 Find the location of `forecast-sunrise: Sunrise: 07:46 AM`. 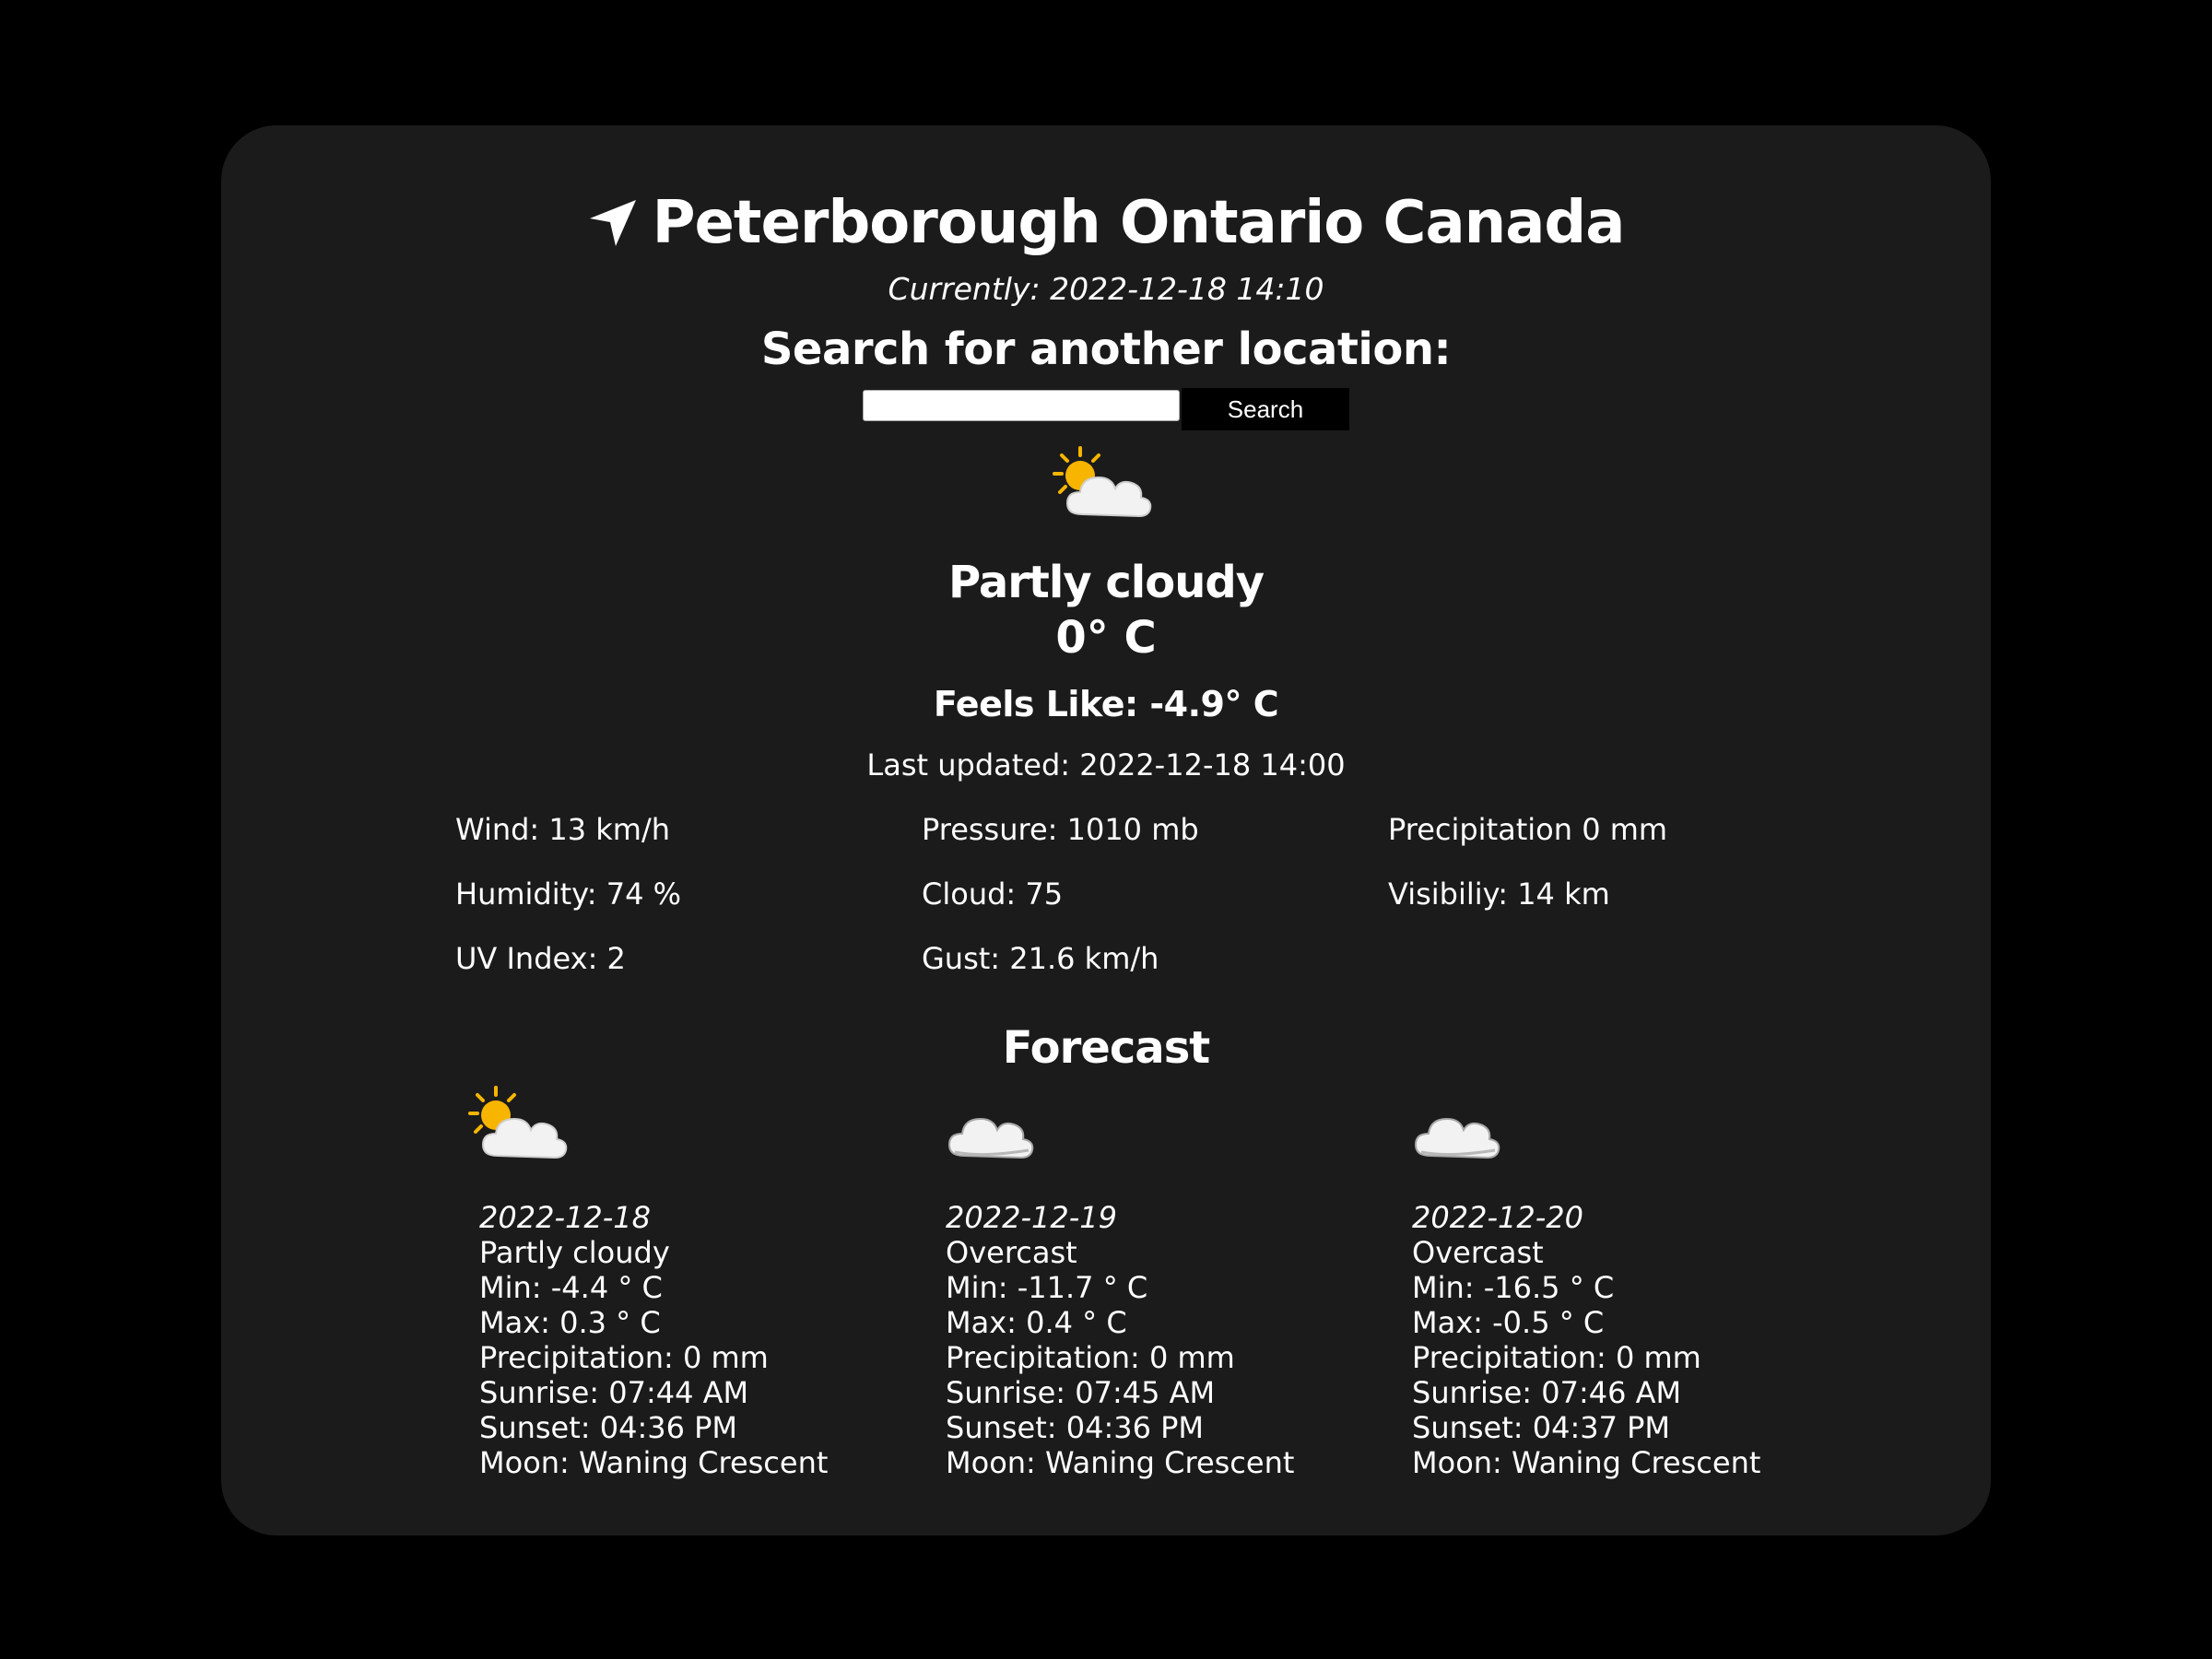

forecast-sunrise: Sunrise: 07:46 AM is located at coordinates (1547, 1392).